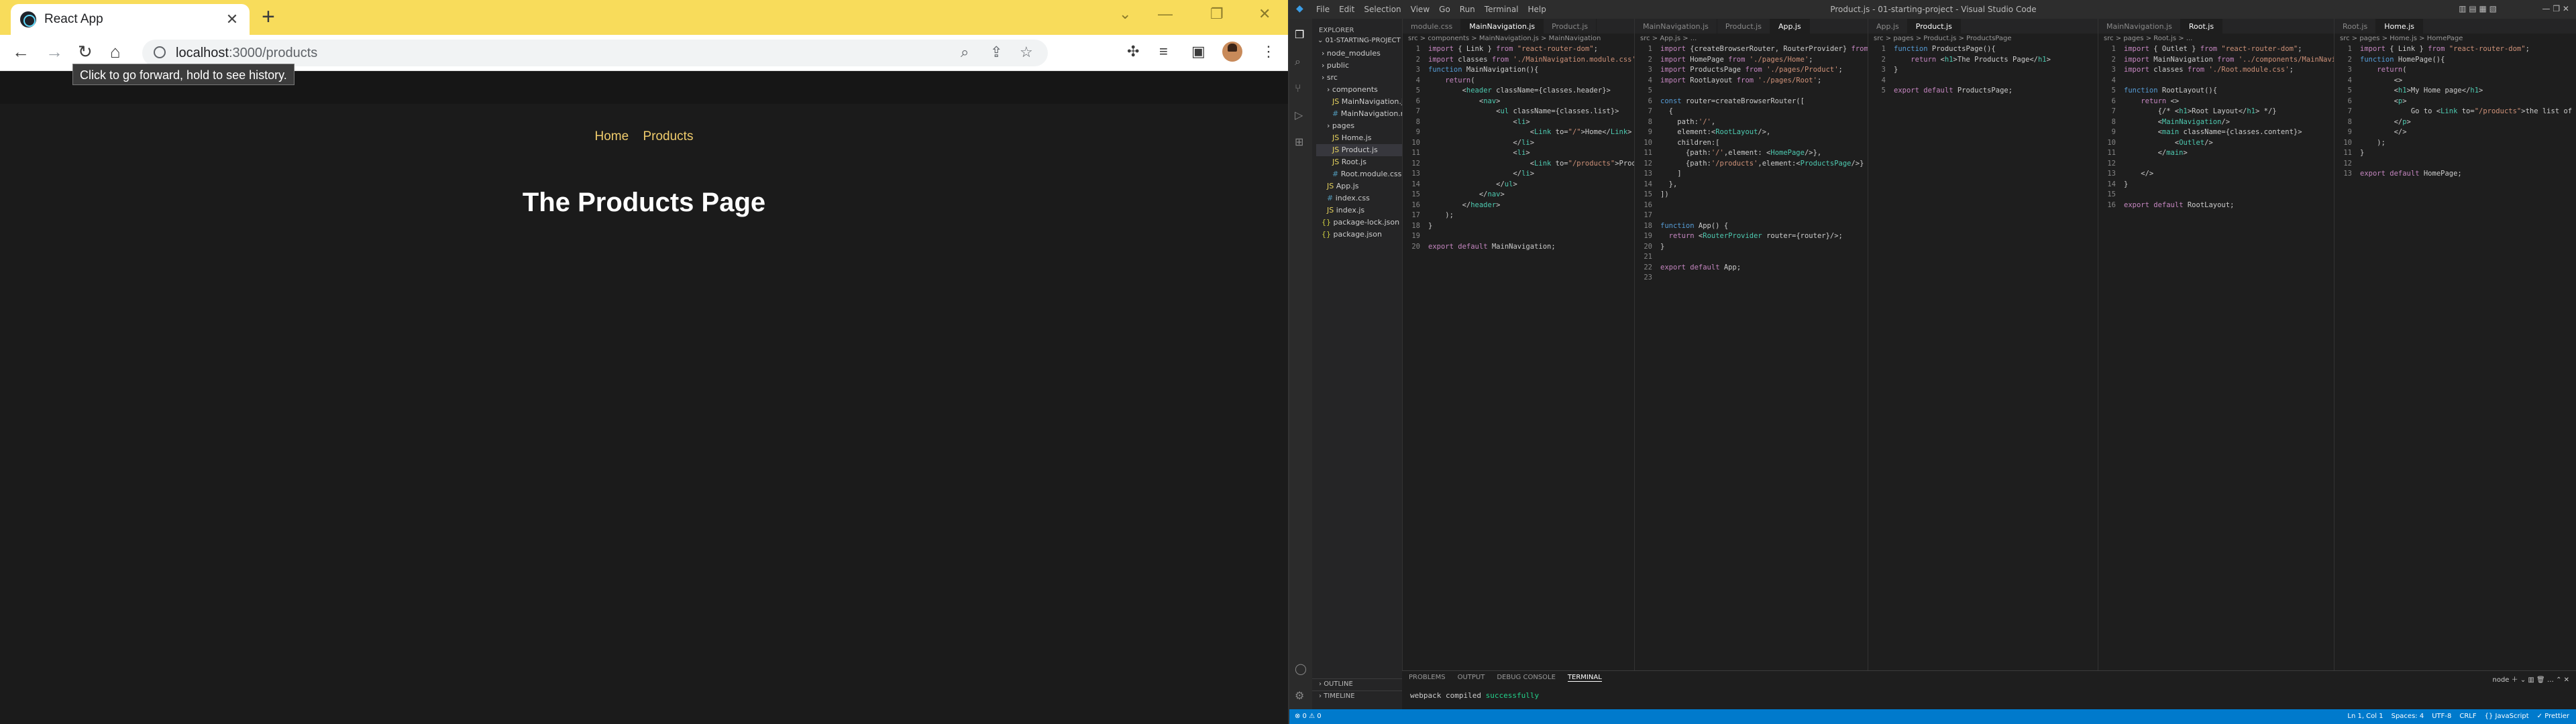 The height and width of the screenshot is (724, 2576). Describe the element at coordinates (965, 52) in the screenshot. I see `zoom-icon: ⌕` at that location.